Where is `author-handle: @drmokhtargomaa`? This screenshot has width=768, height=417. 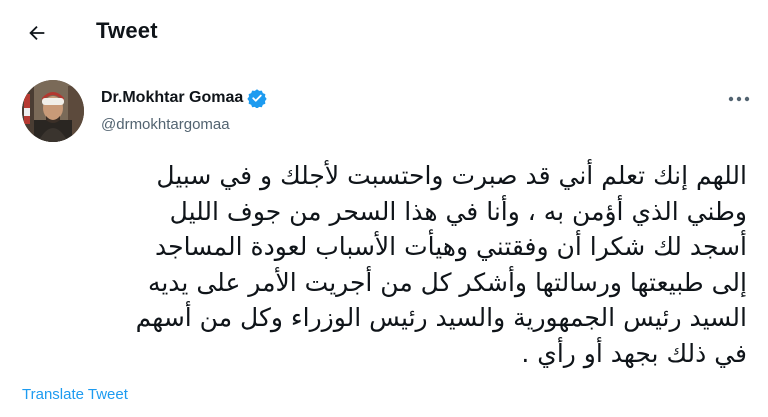
author-handle: @drmokhtargomaa is located at coordinates (184, 124).